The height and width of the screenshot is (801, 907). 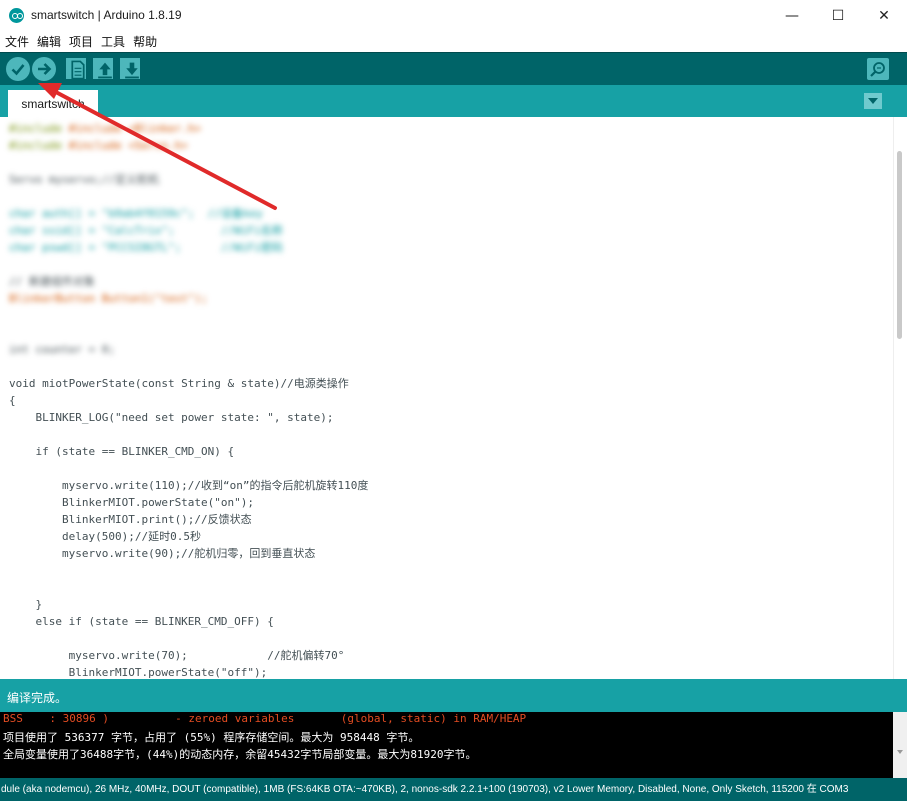 What do you see at coordinates (17, 41) in the screenshot?
I see `menu-file: 文件` at bounding box center [17, 41].